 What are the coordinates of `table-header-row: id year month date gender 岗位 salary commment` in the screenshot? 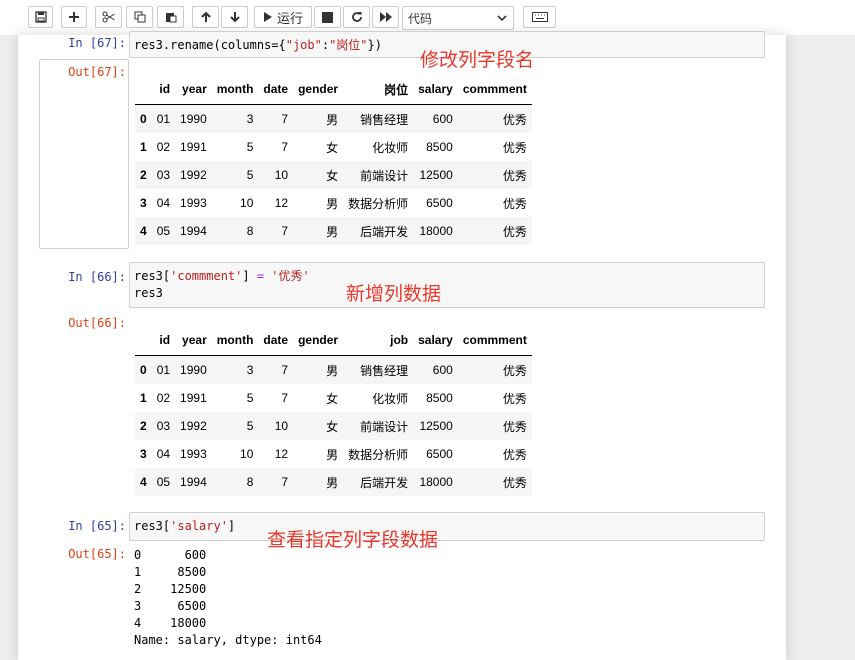 It's located at (333, 89).